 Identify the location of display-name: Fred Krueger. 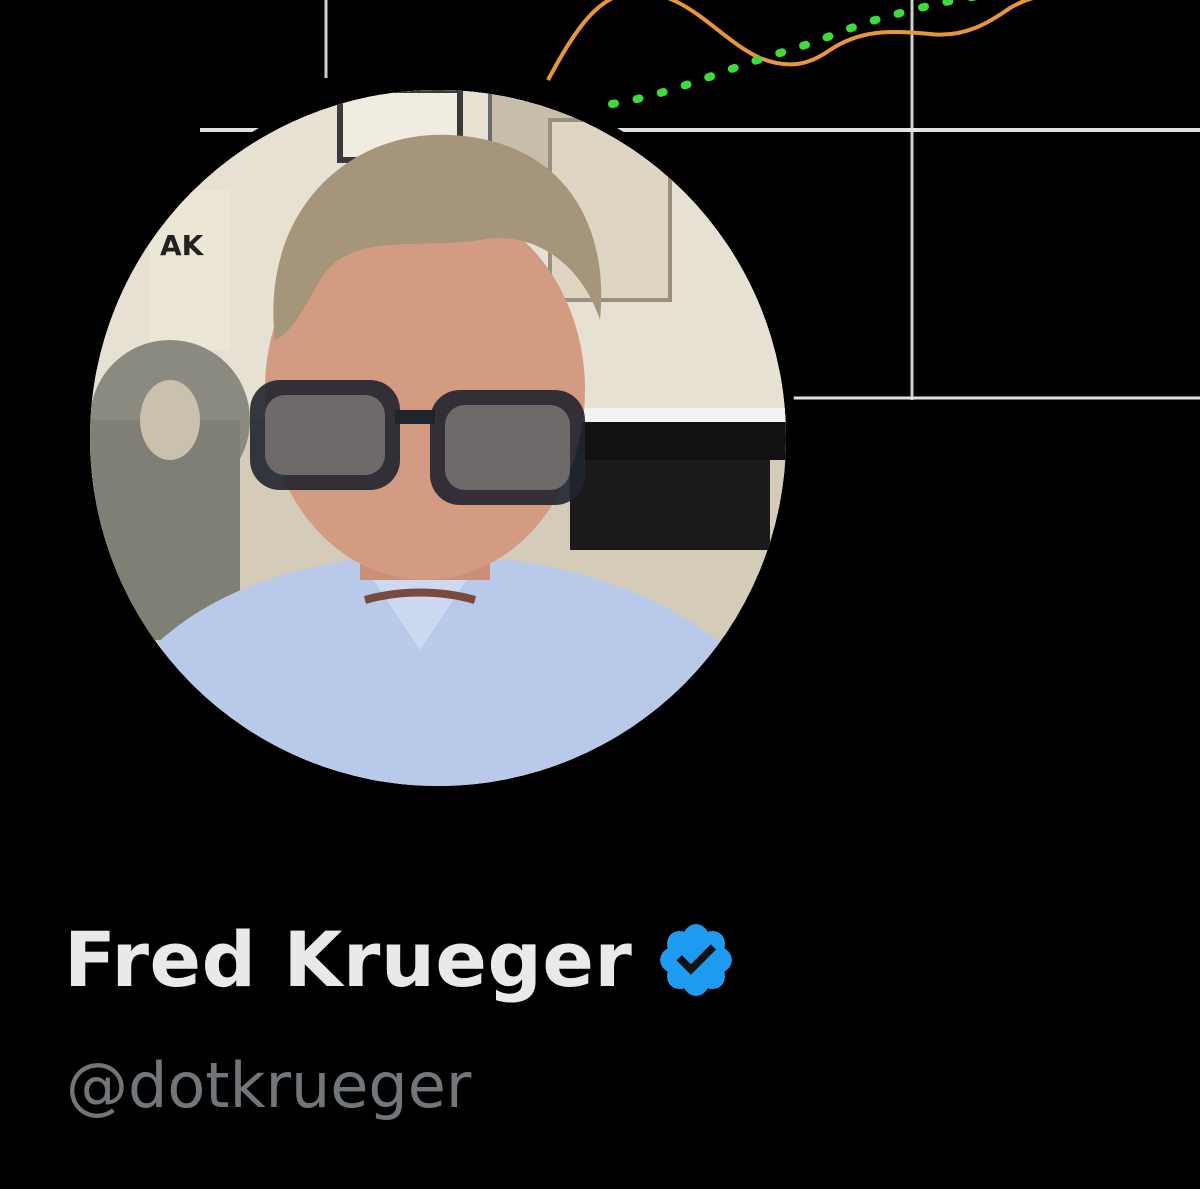
(348, 959).